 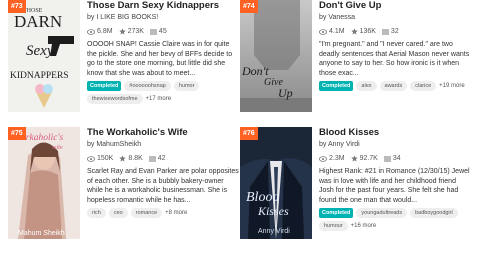 What do you see at coordinates (452, 86) in the screenshot?
I see `more-tags-link: +19 more` at bounding box center [452, 86].